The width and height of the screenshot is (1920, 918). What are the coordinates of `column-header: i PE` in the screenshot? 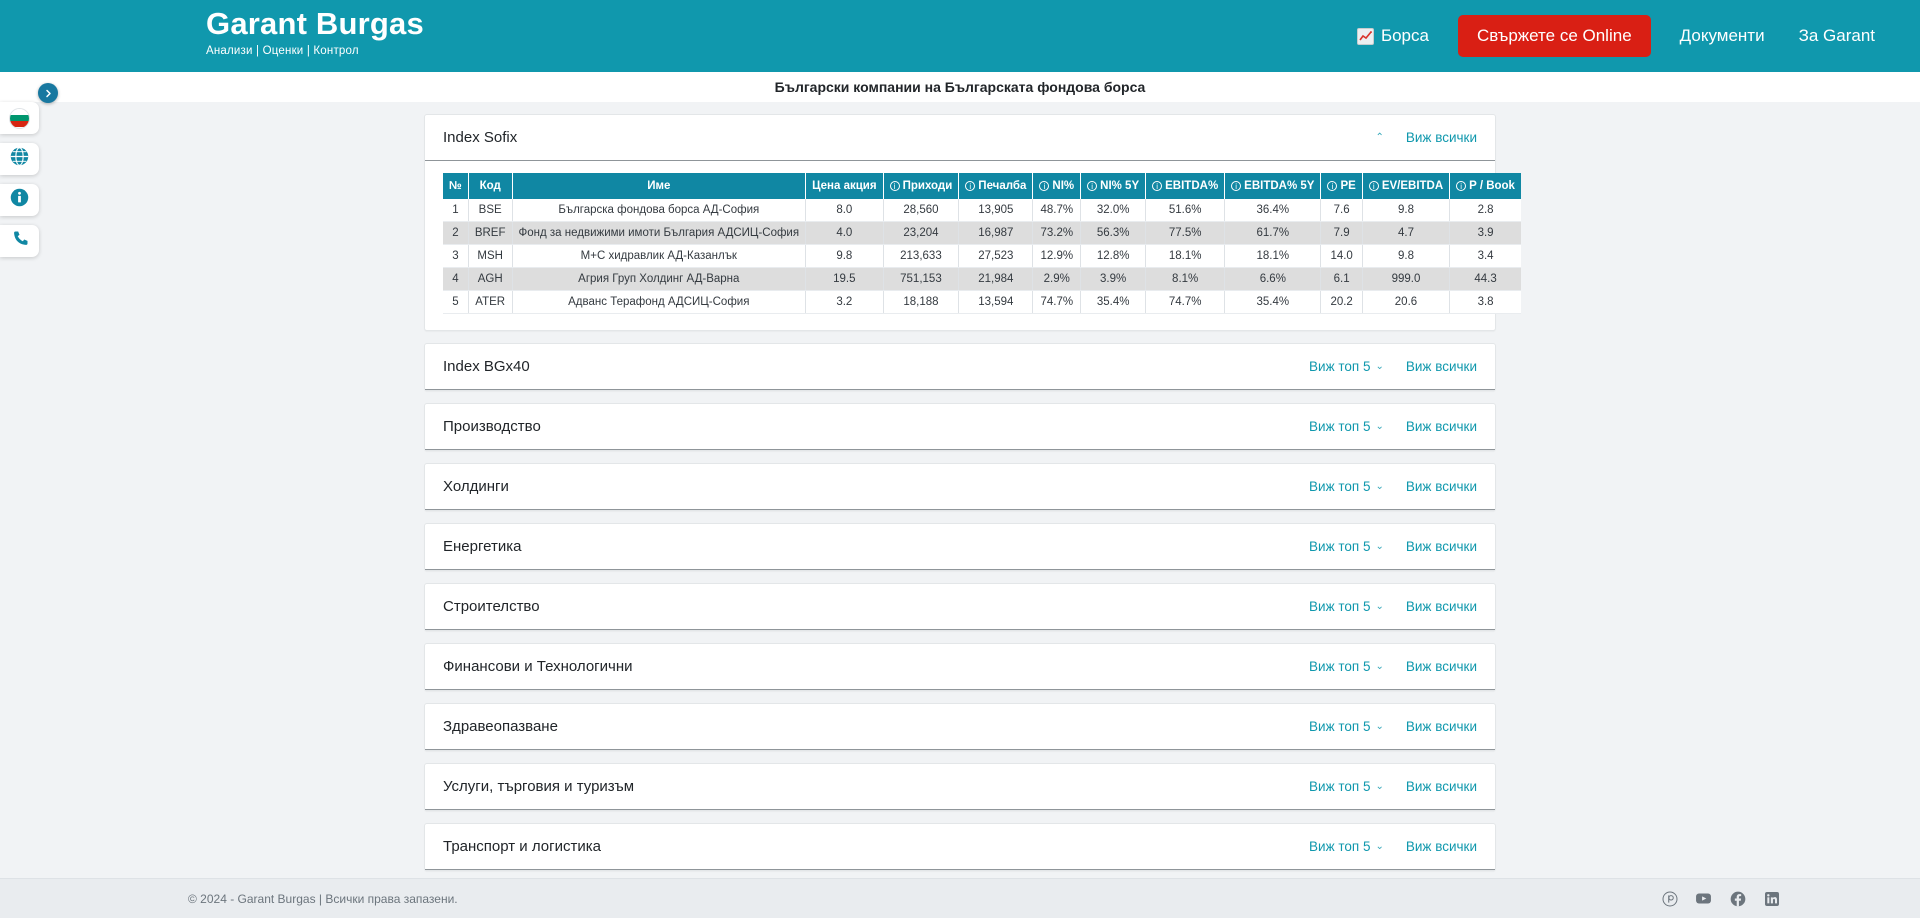 It's located at (1341, 186).